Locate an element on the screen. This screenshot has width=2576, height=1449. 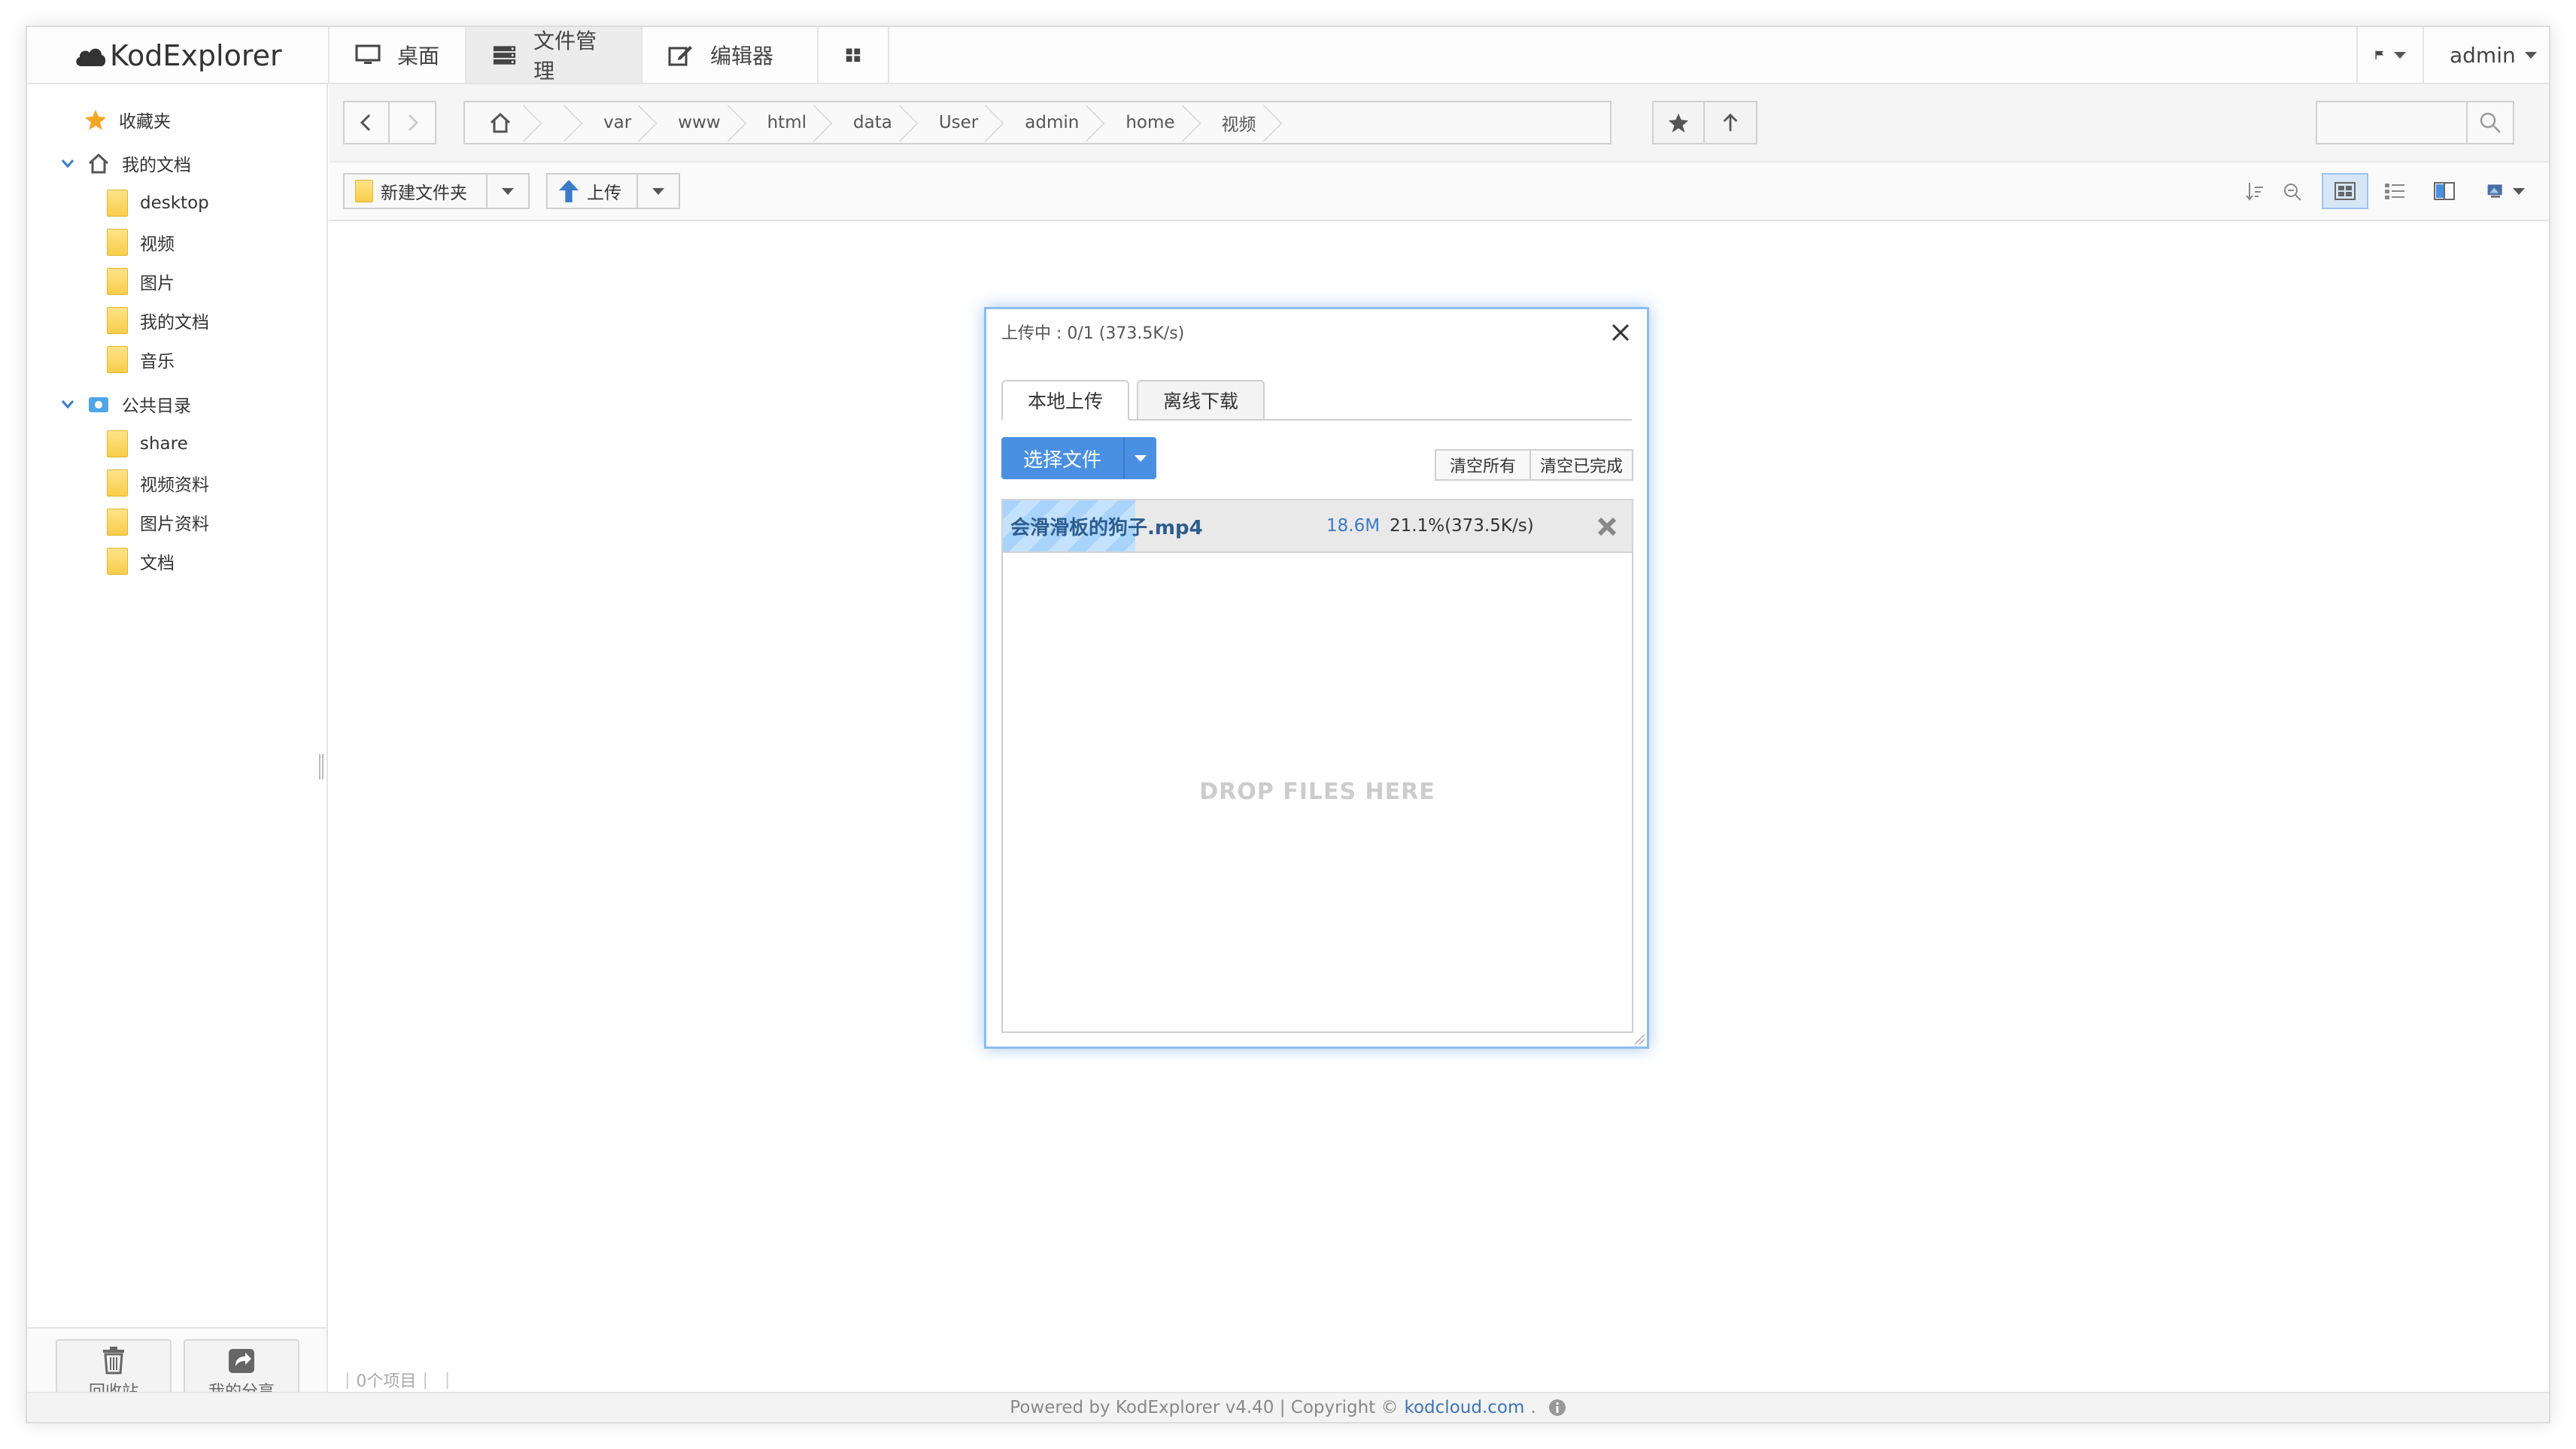
breadcrumb-item: admin is located at coordinates (1048, 123).